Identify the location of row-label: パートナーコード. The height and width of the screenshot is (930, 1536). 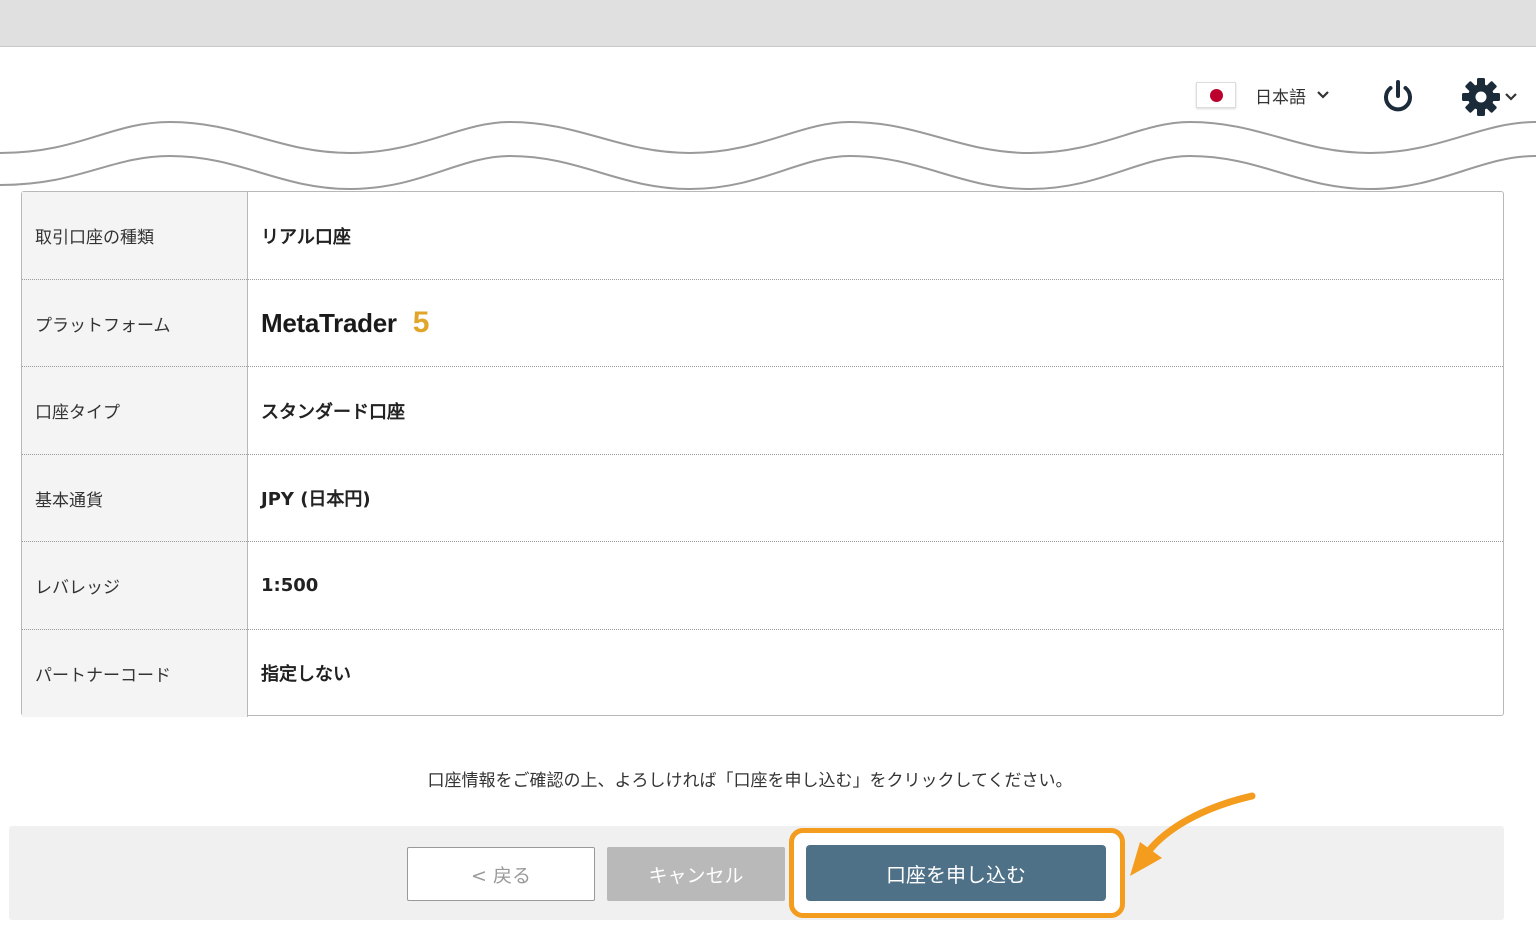
(135, 673).